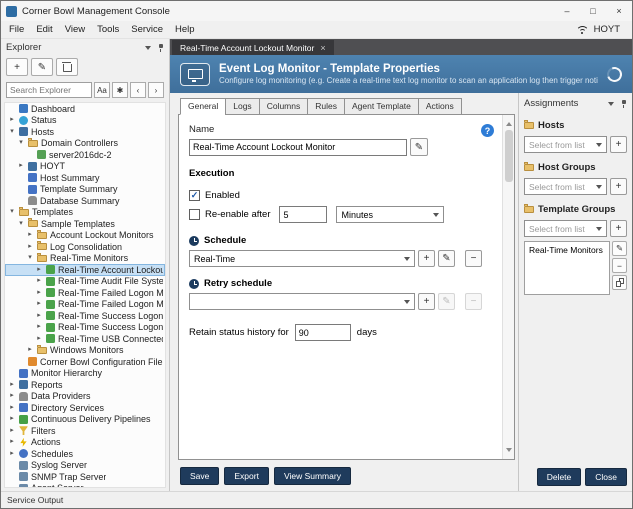 This screenshot has width=633, height=509. What do you see at coordinates (565, 228) in the screenshot?
I see `template-groups-select: Select from list` at bounding box center [565, 228].